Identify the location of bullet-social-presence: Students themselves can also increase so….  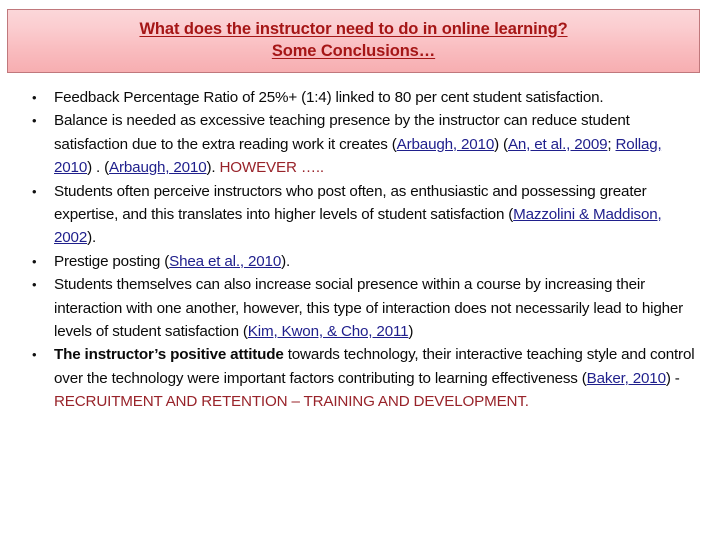
(360, 308).